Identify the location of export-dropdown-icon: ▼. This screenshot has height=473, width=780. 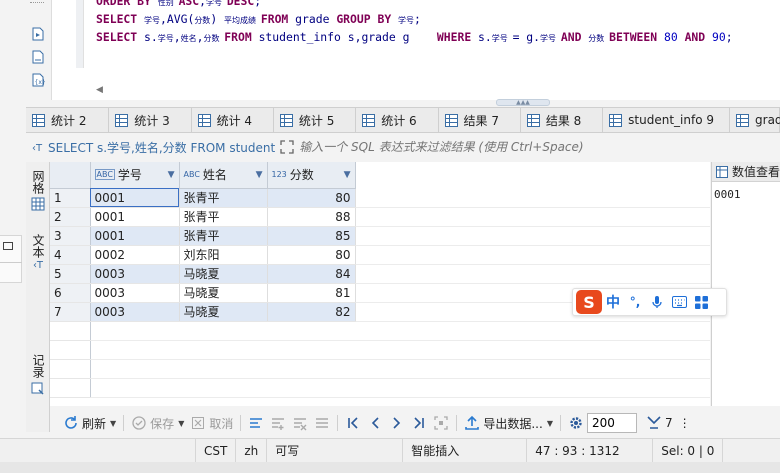
(550, 423).